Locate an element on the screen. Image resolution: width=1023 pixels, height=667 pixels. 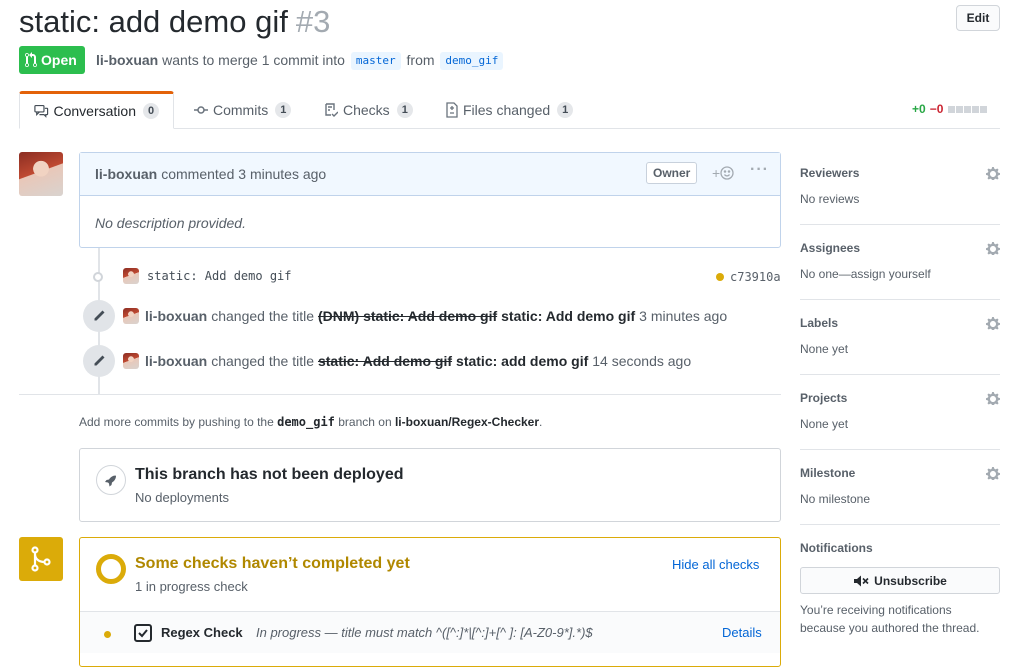
tab-checks: Checks 1 is located at coordinates (368, 110).